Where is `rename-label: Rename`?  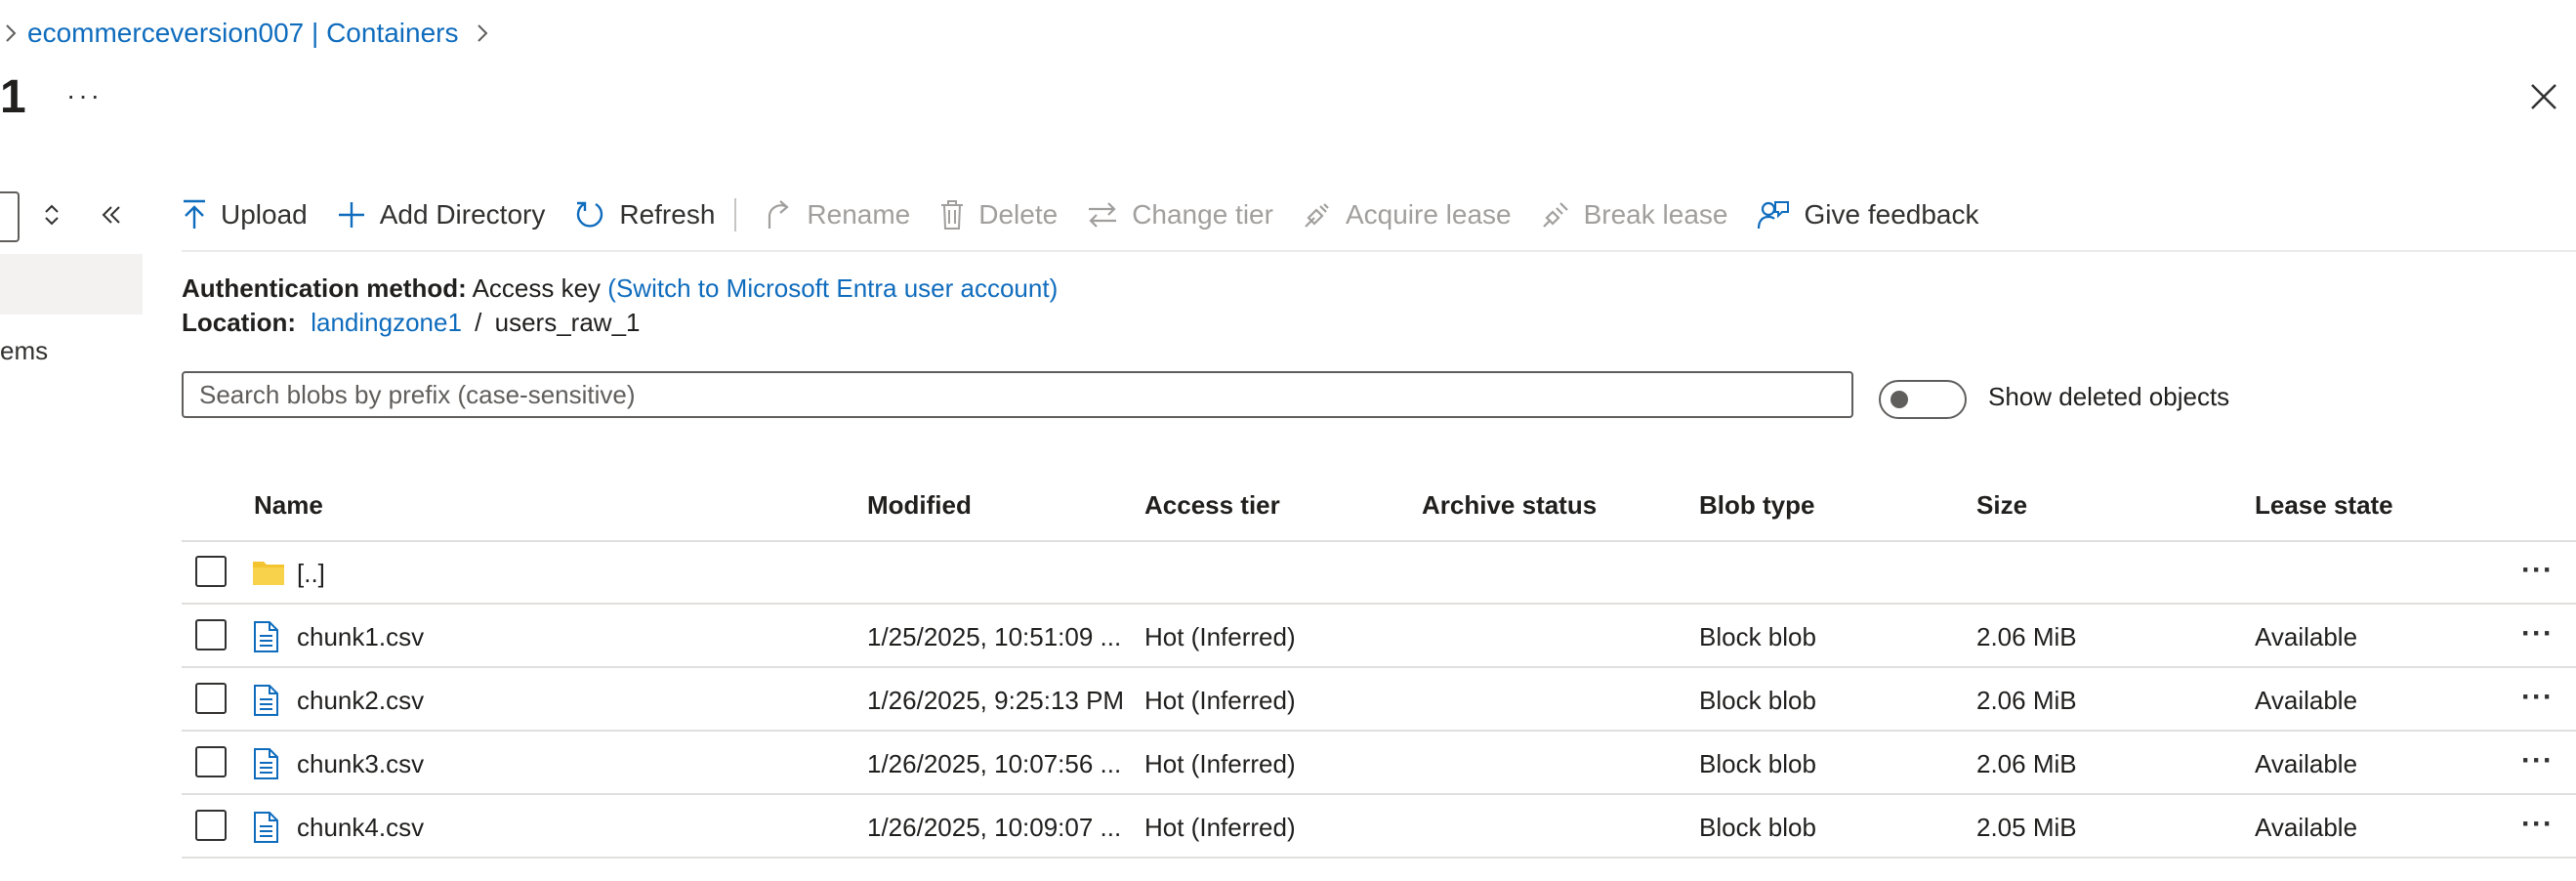
rename-label: Rename is located at coordinates (859, 214).